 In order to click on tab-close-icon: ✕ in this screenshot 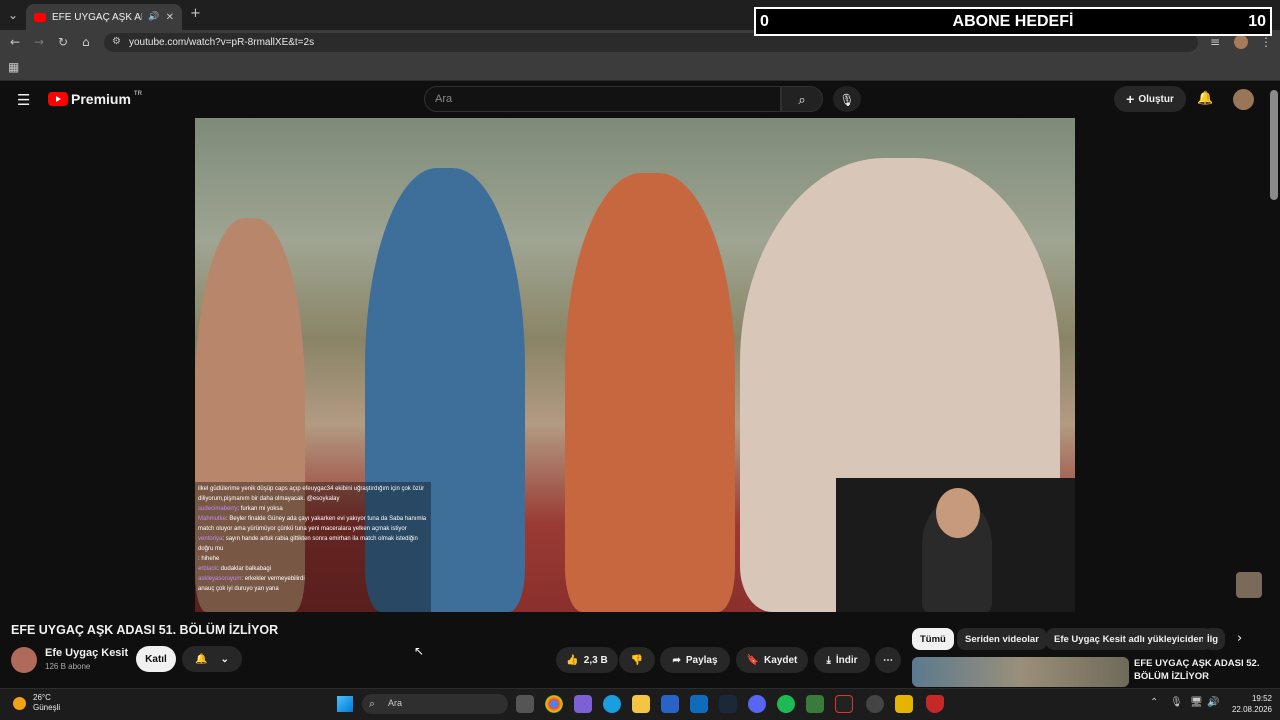, I will do `click(170, 17)`.